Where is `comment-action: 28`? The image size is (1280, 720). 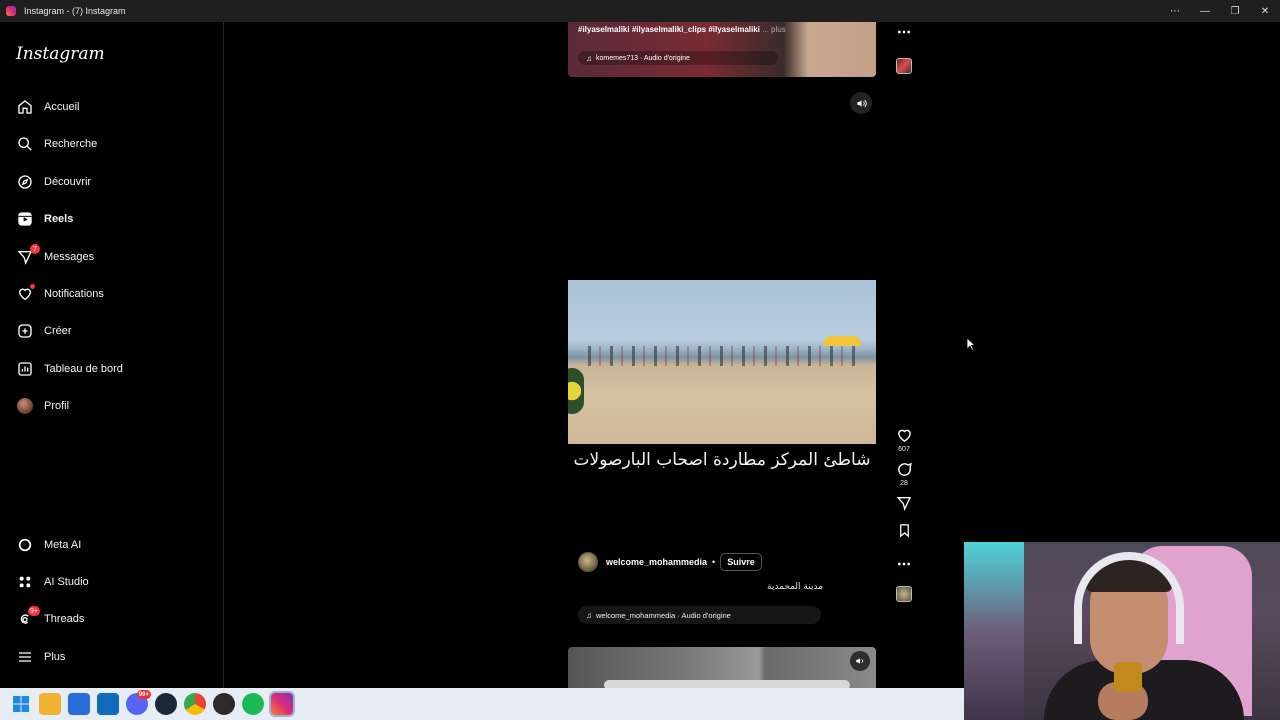 comment-action: 28 is located at coordinates (904, 474).